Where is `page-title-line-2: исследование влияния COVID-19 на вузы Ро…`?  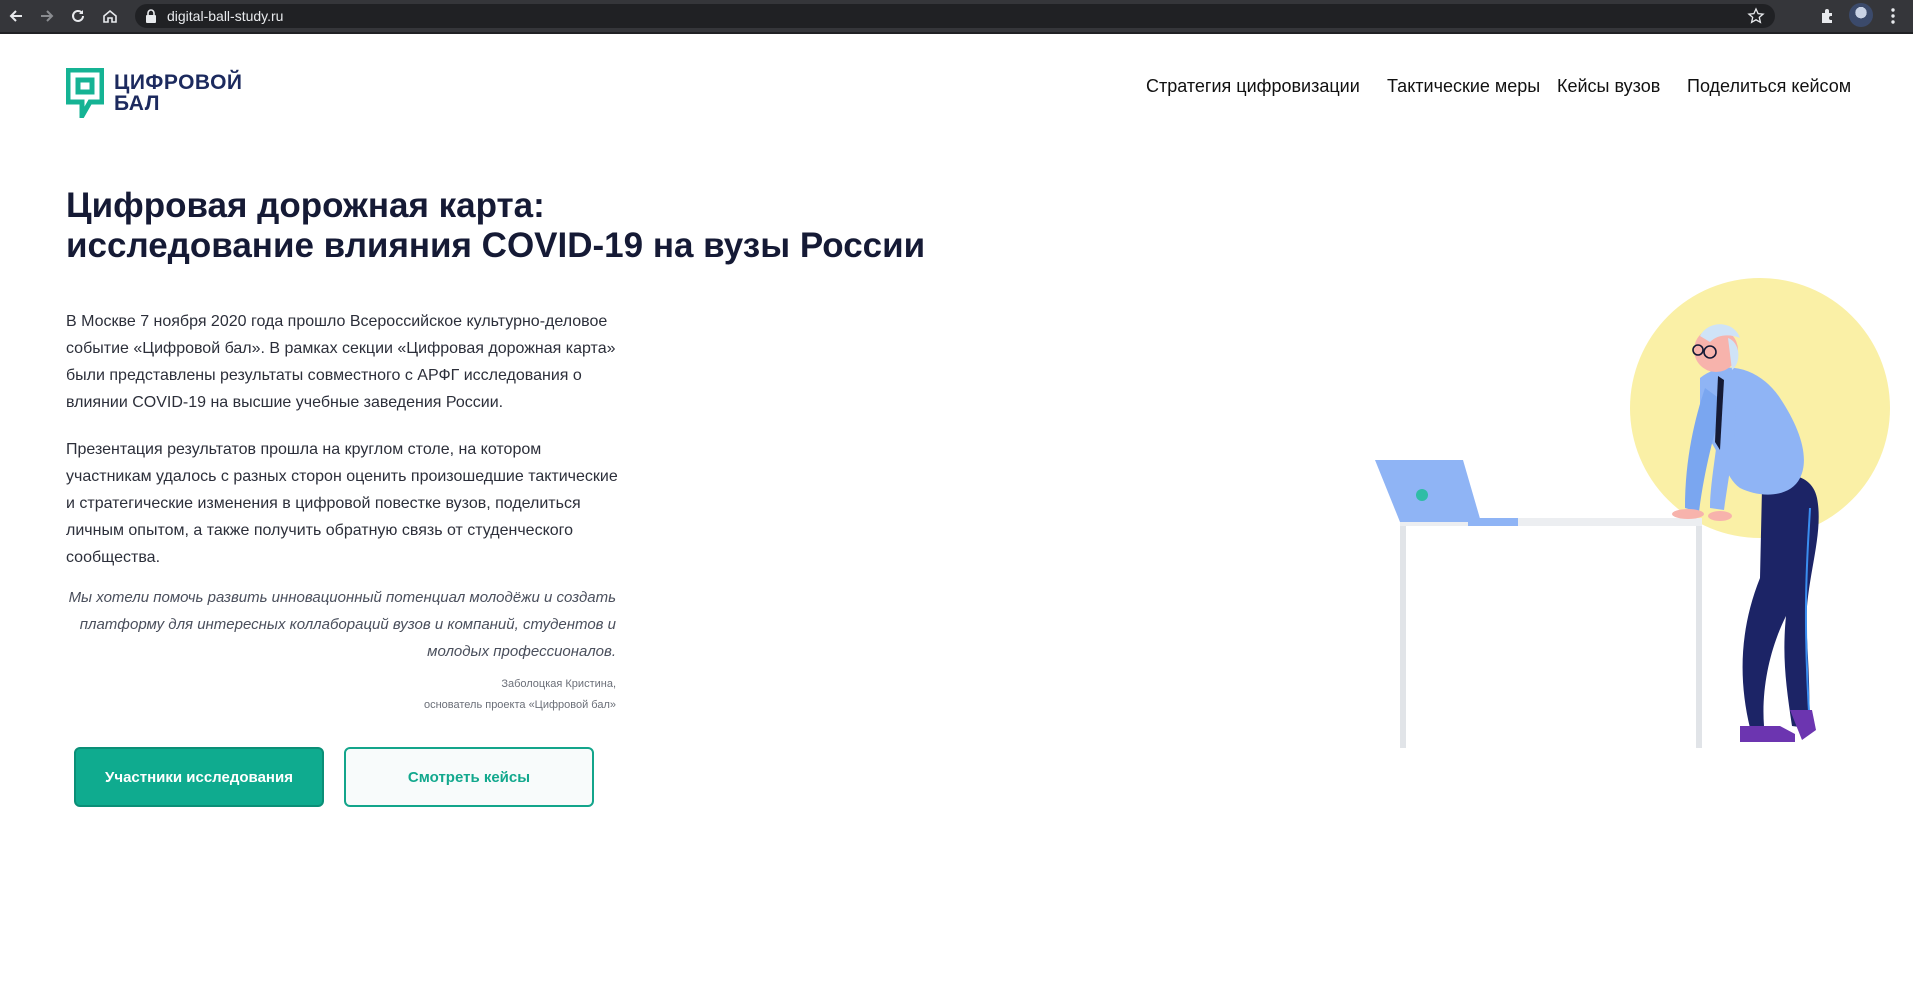 page-title-line-2: исследование влияния COVID-19 на вузы Ро… is located at coordinates (496, 245).